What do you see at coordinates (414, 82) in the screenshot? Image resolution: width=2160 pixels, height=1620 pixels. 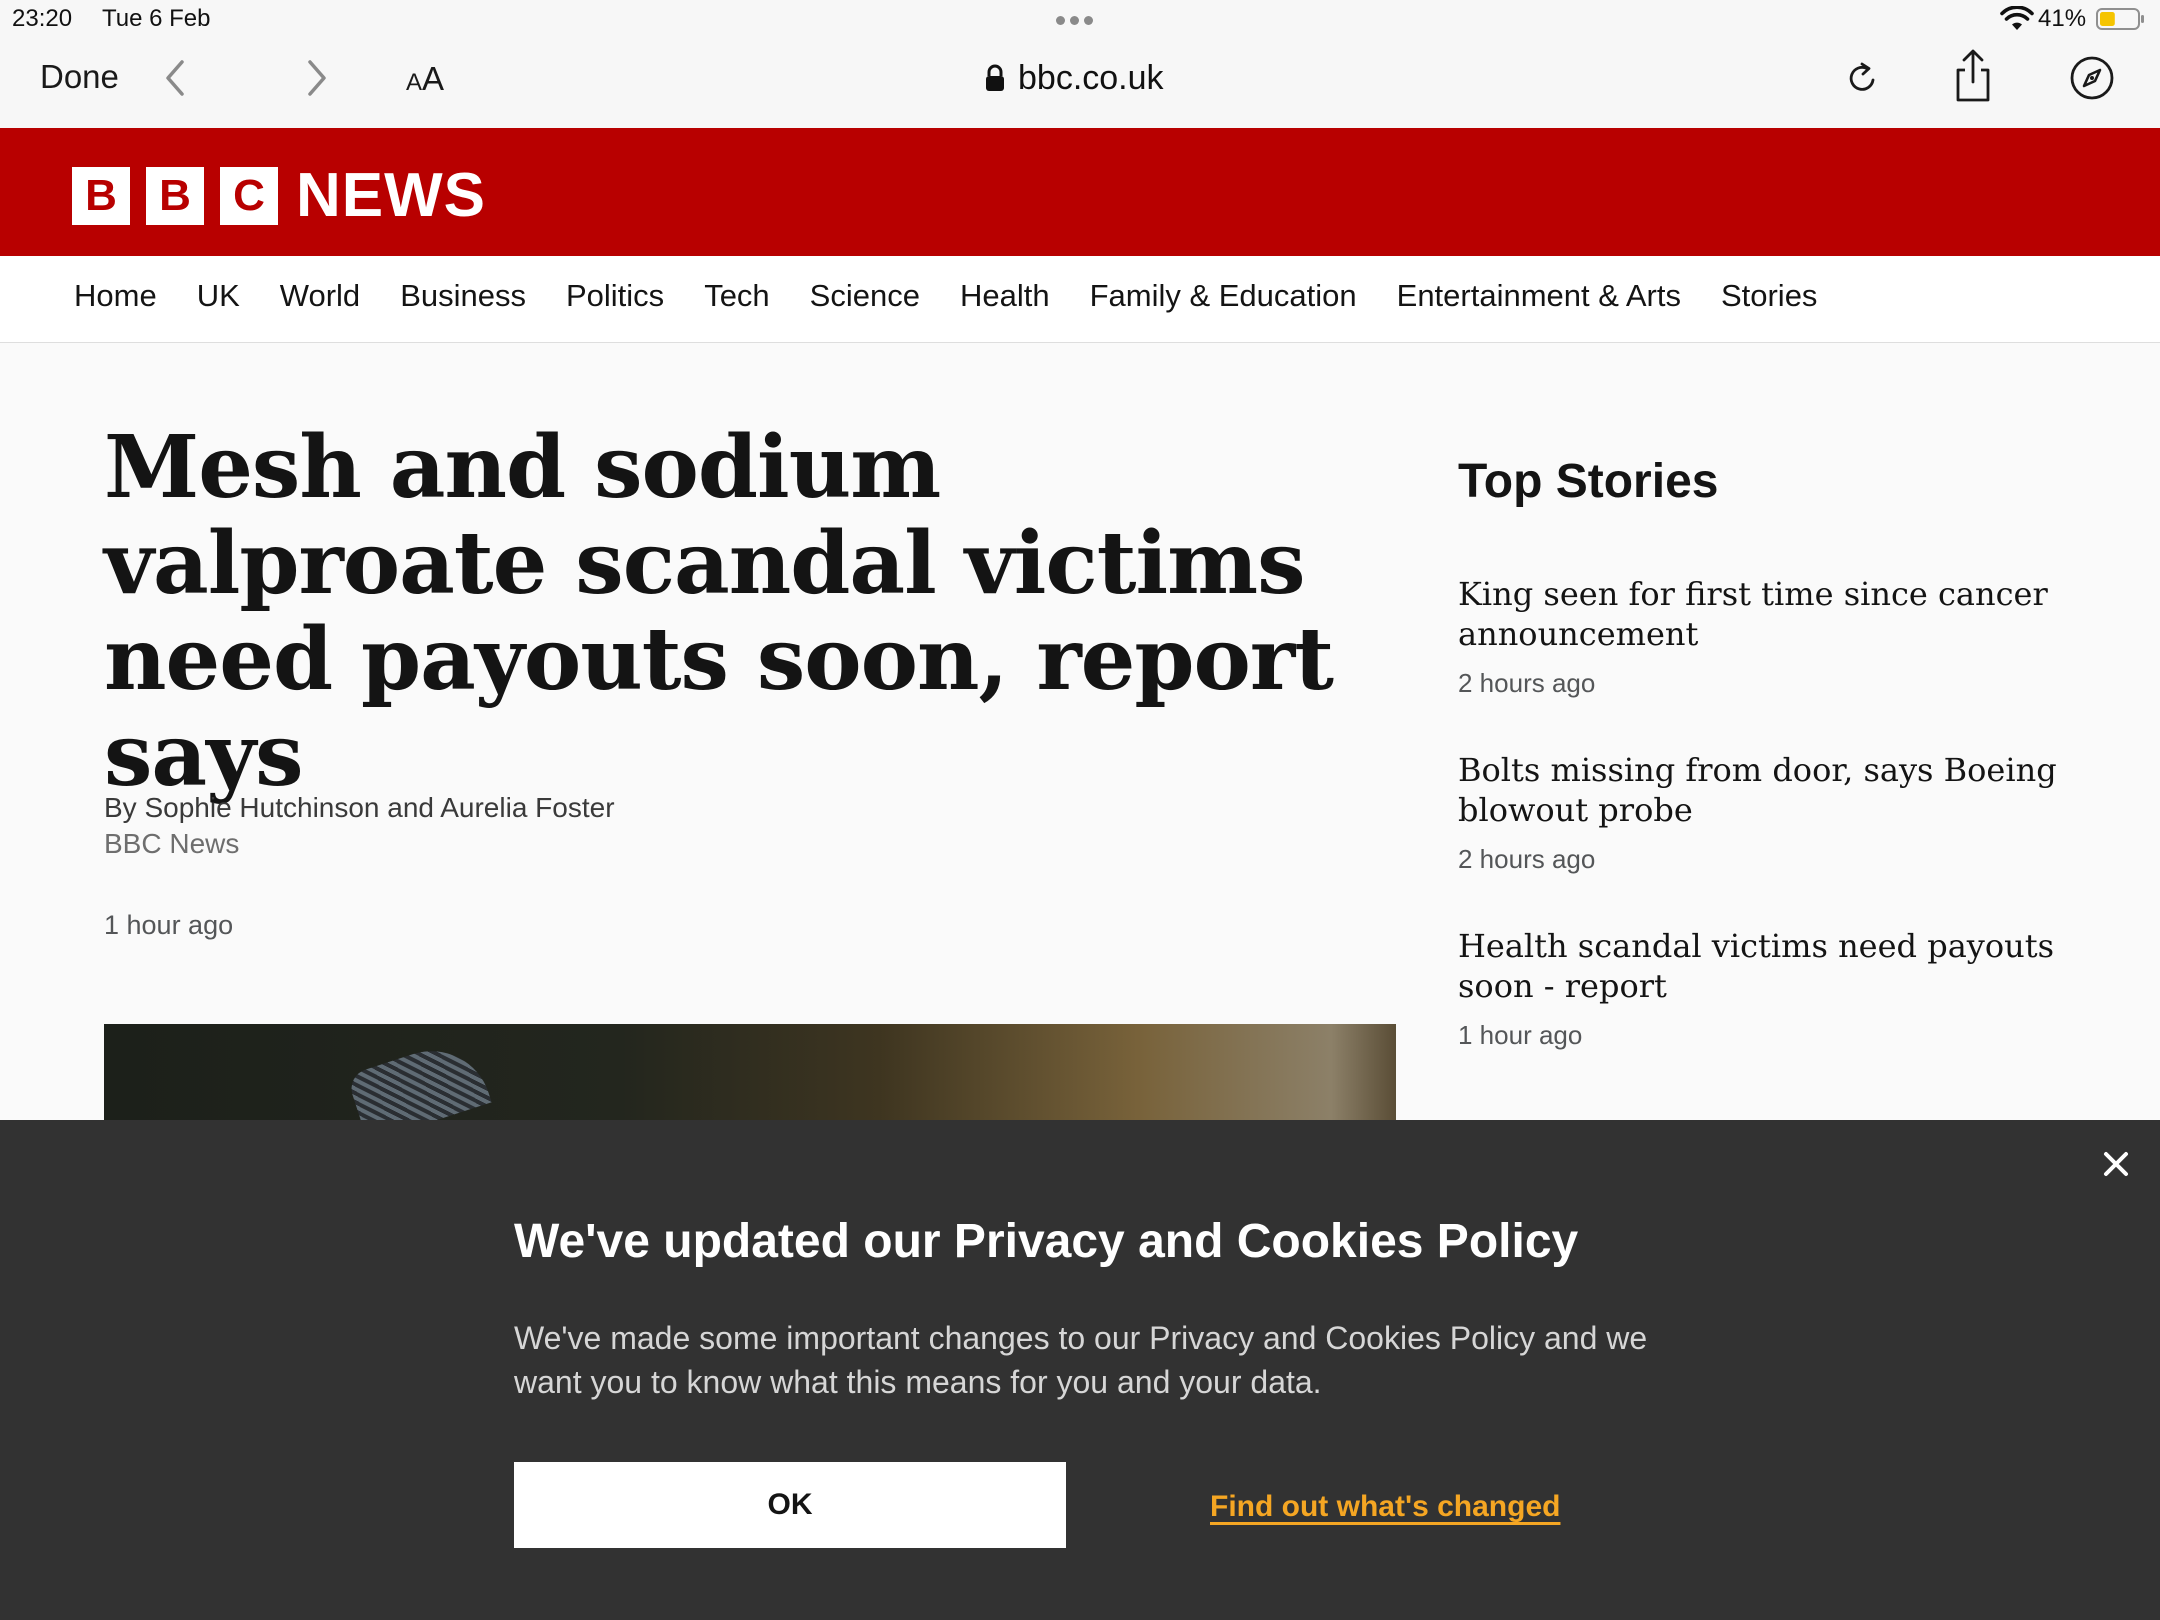 I see `text-size-small-label: A` at bounding box center [414, 82].